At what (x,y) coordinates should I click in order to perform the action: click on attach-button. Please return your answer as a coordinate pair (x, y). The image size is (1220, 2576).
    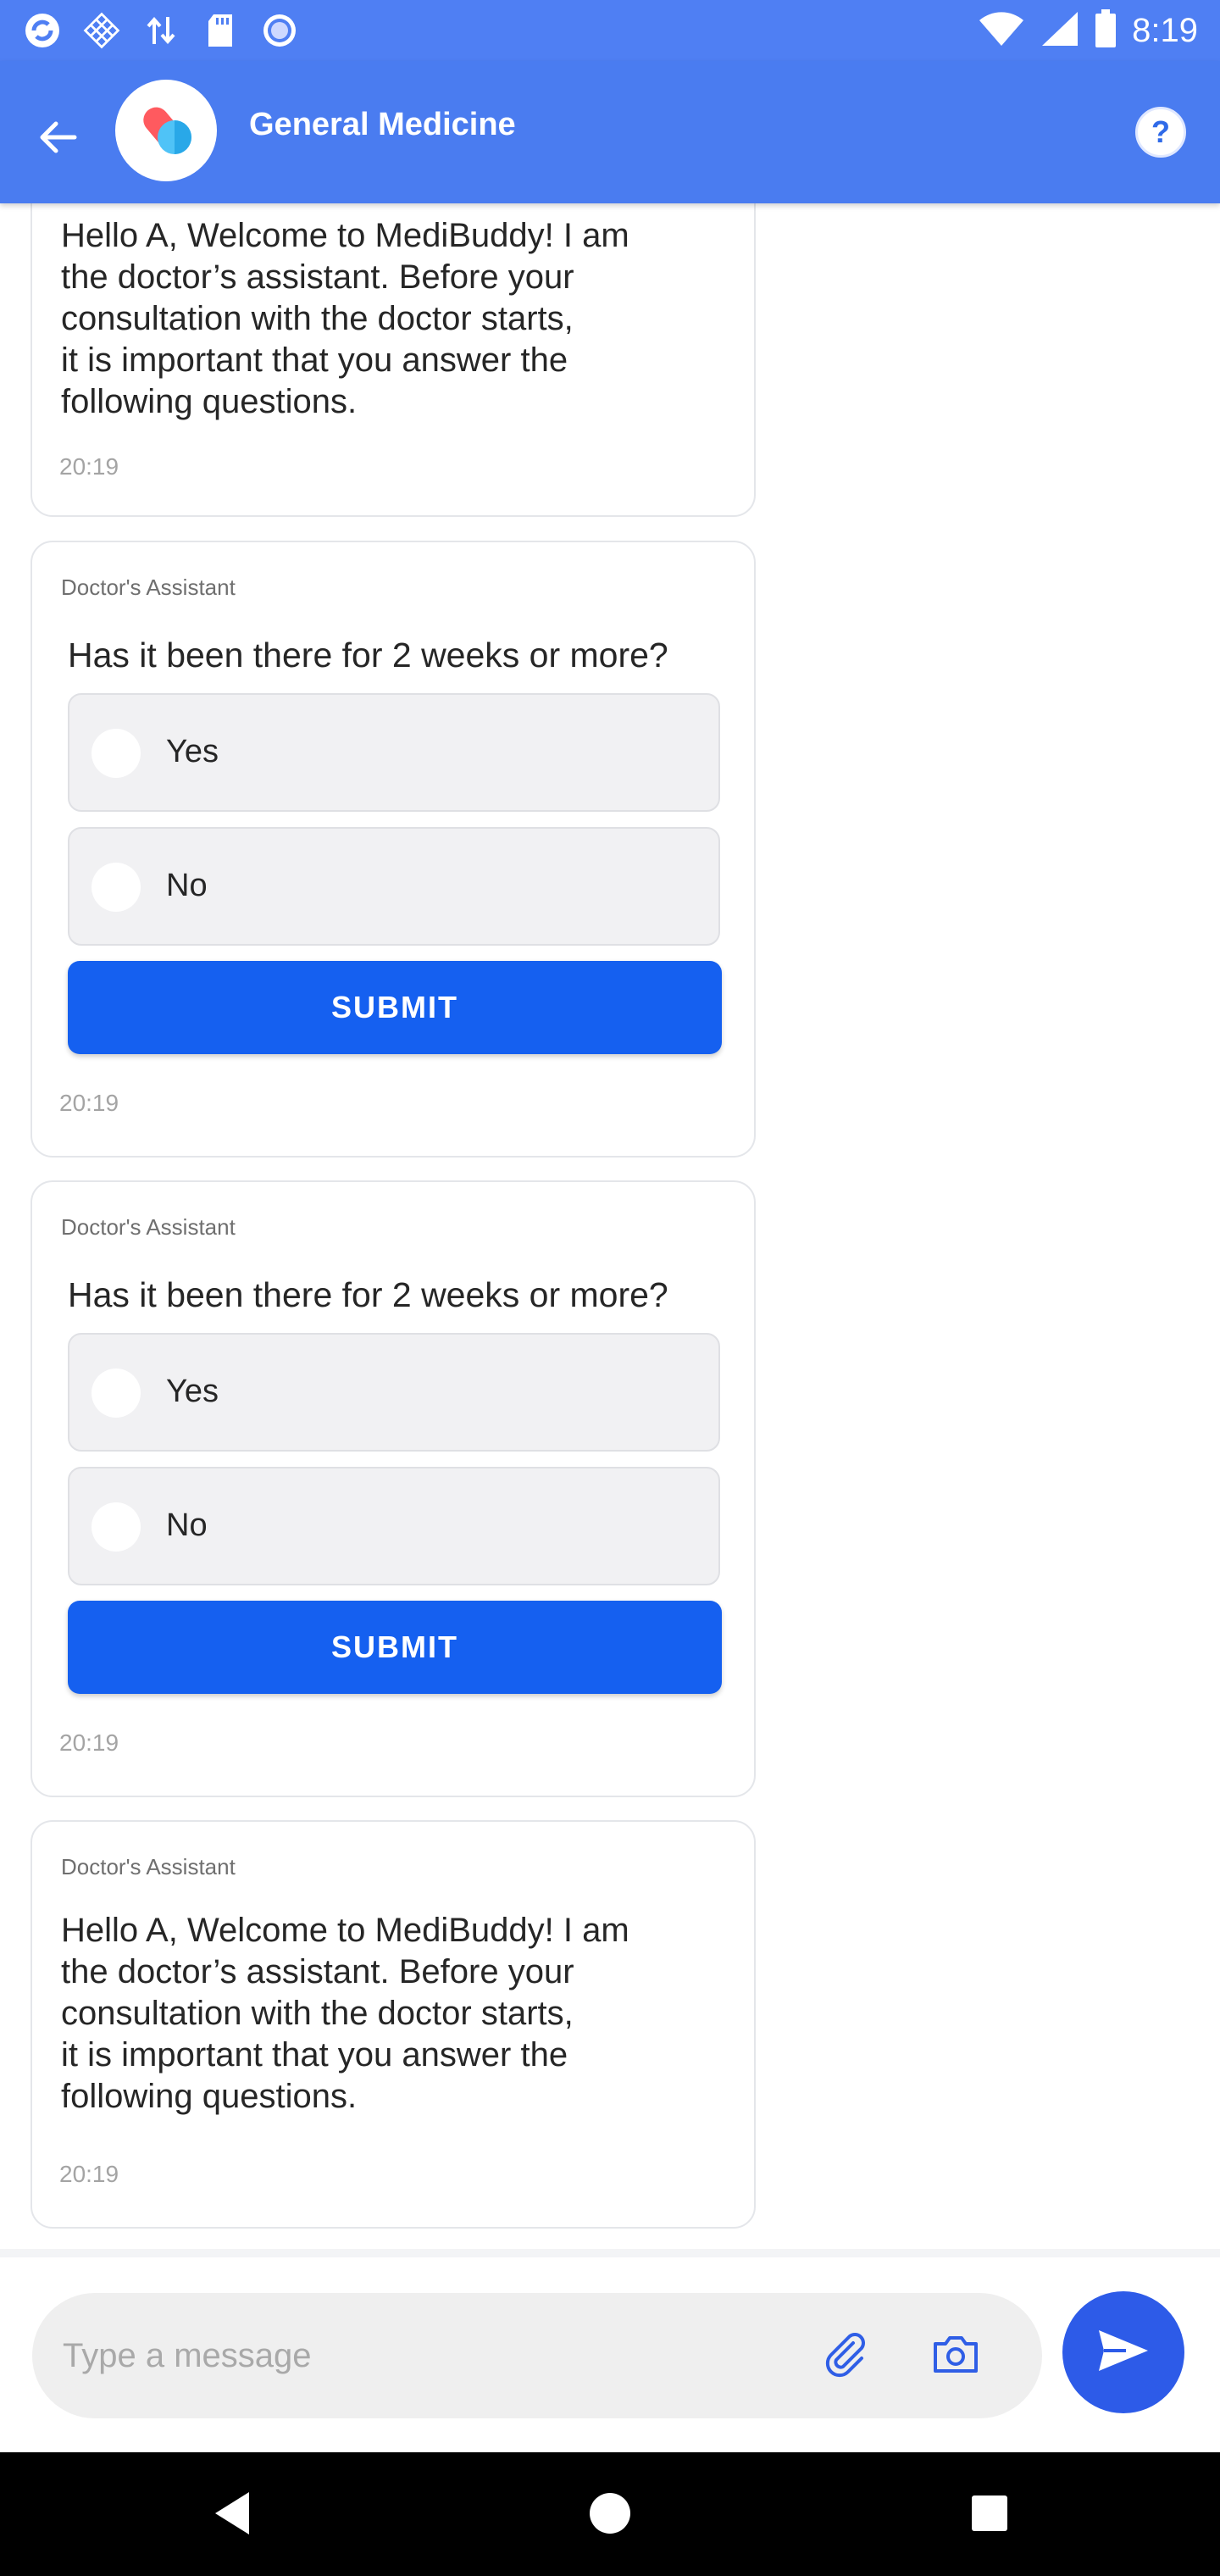
    Looking at the image, I should click on (845, 2355).